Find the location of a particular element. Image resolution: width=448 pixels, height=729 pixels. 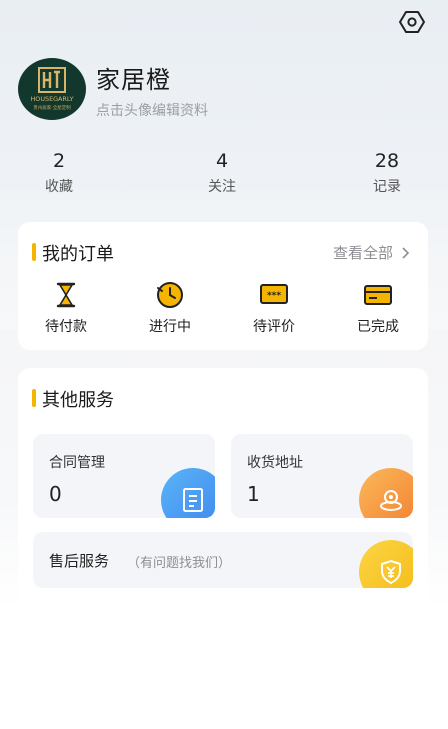

view-all-orders-link: 查看全部 is located at coordinates (371, 252).